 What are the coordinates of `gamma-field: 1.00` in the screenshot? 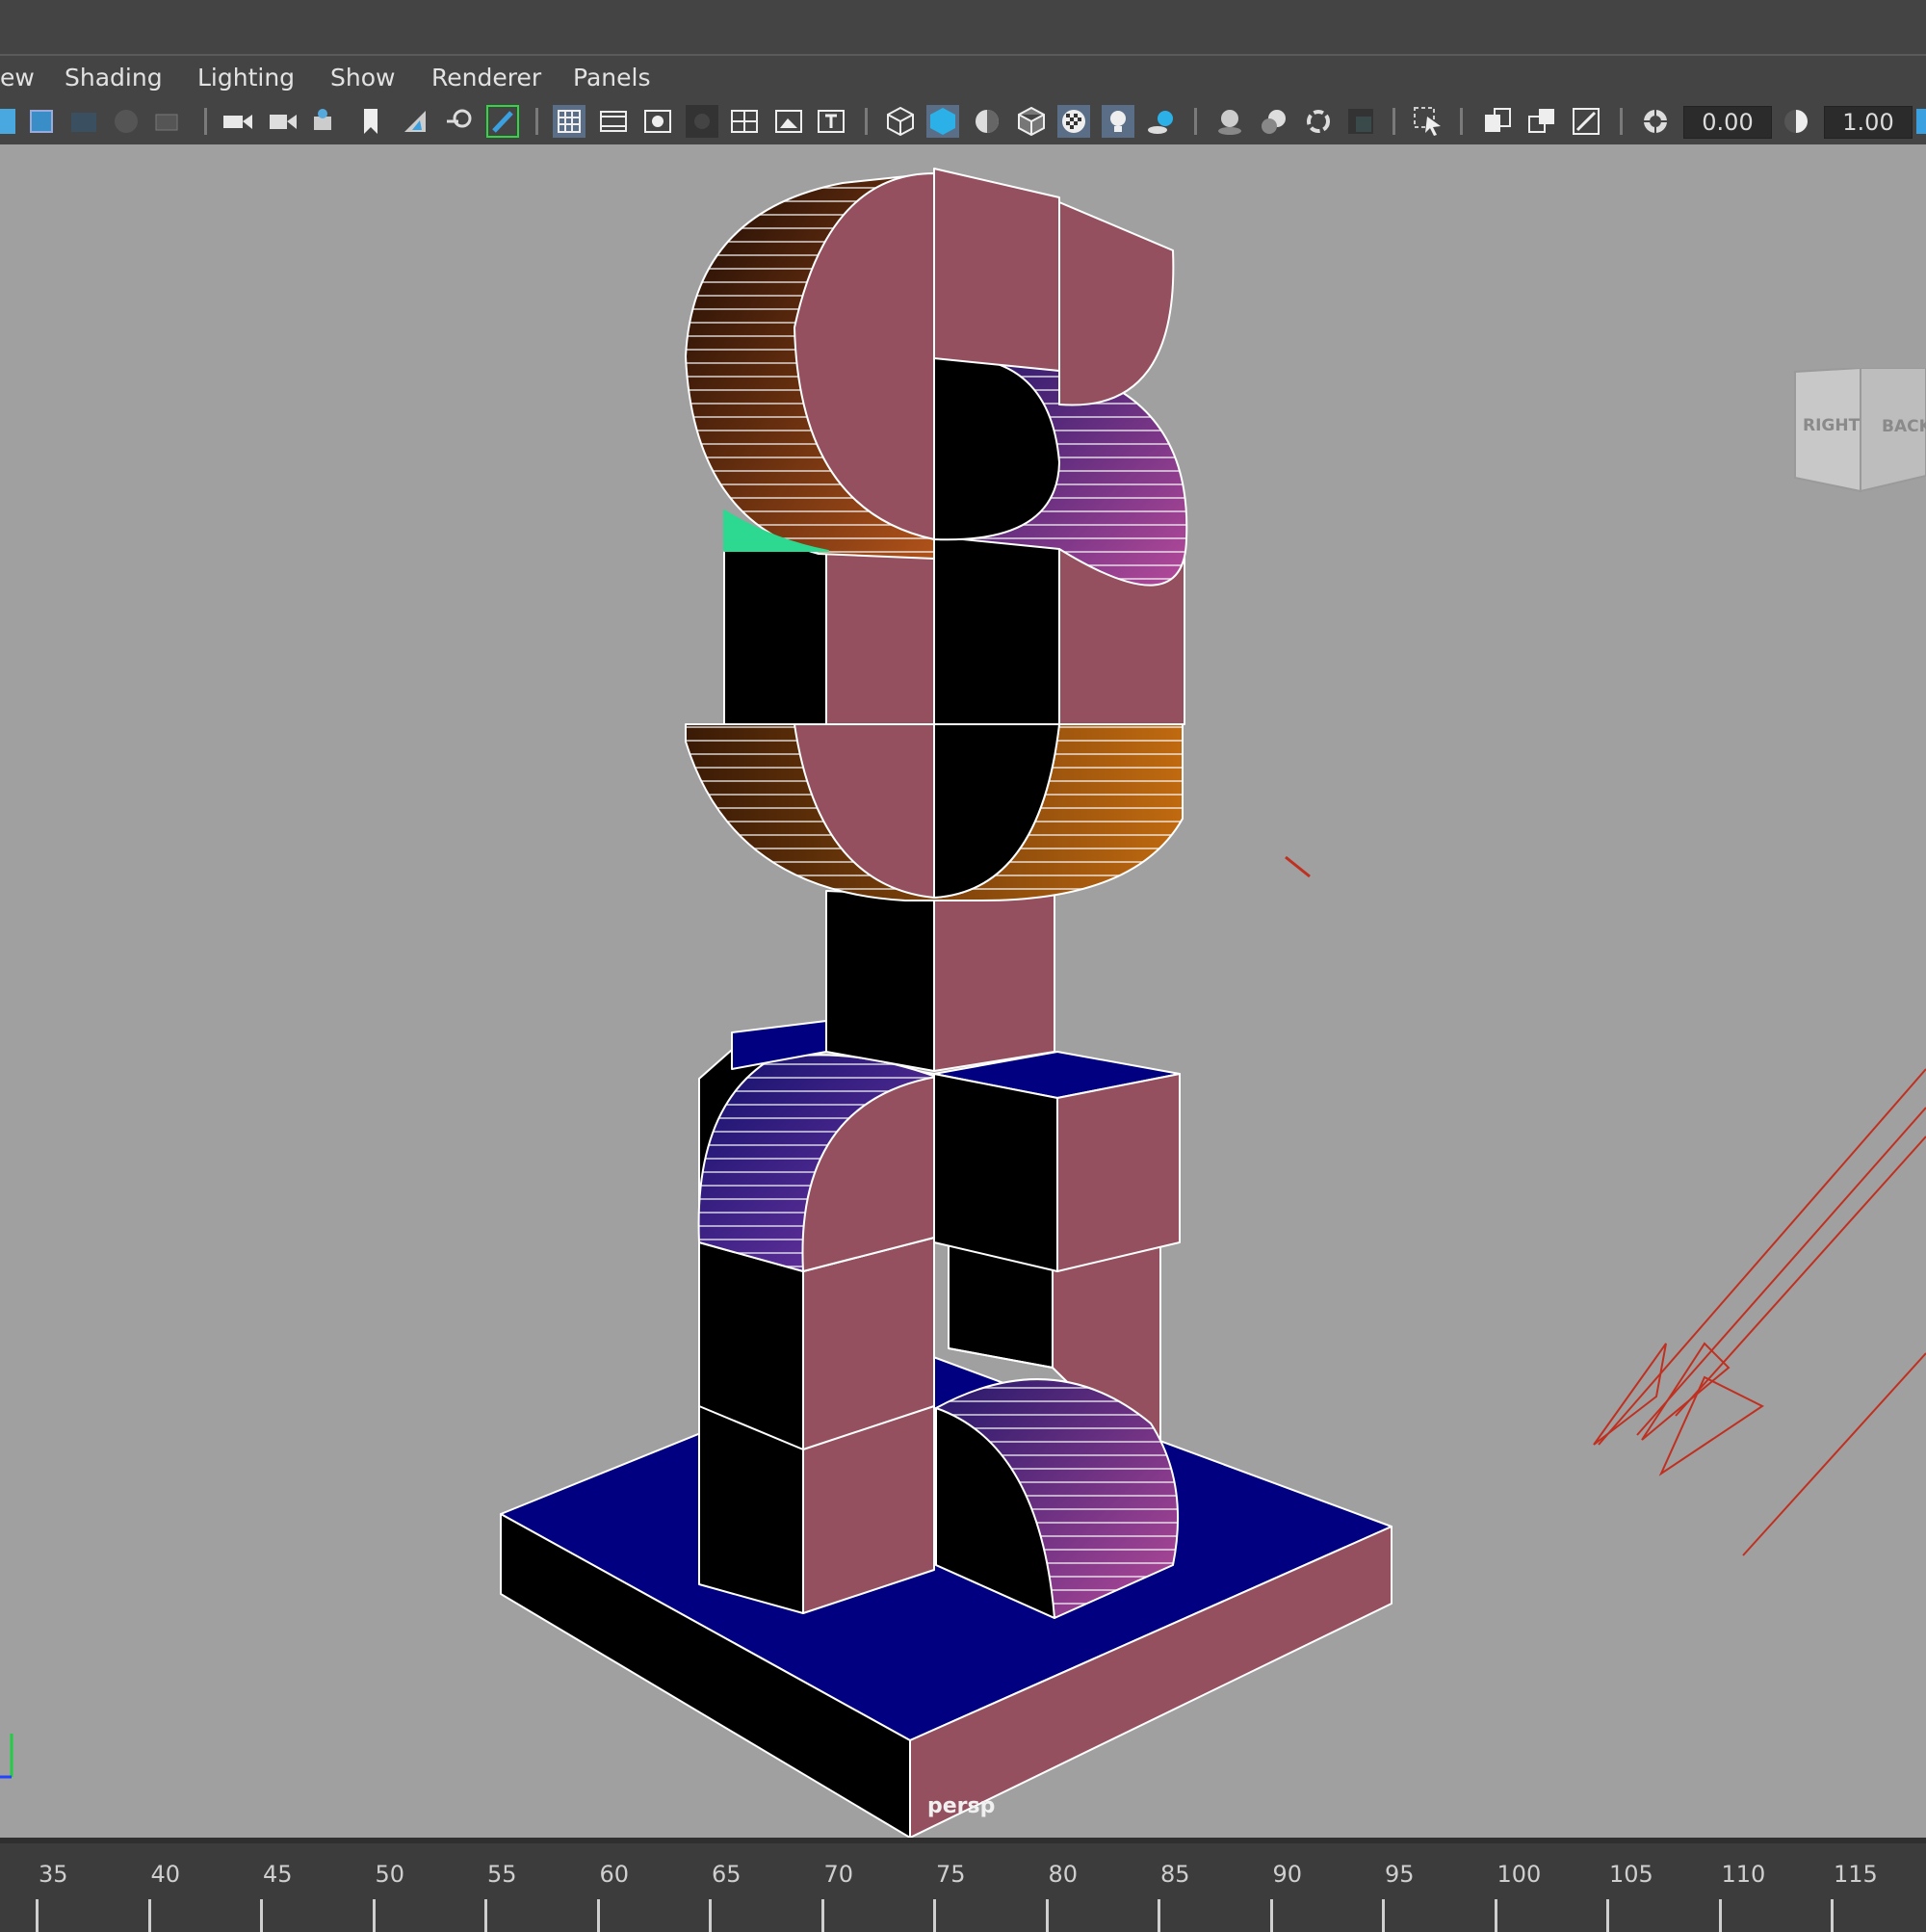 It's located at (1868, 122).